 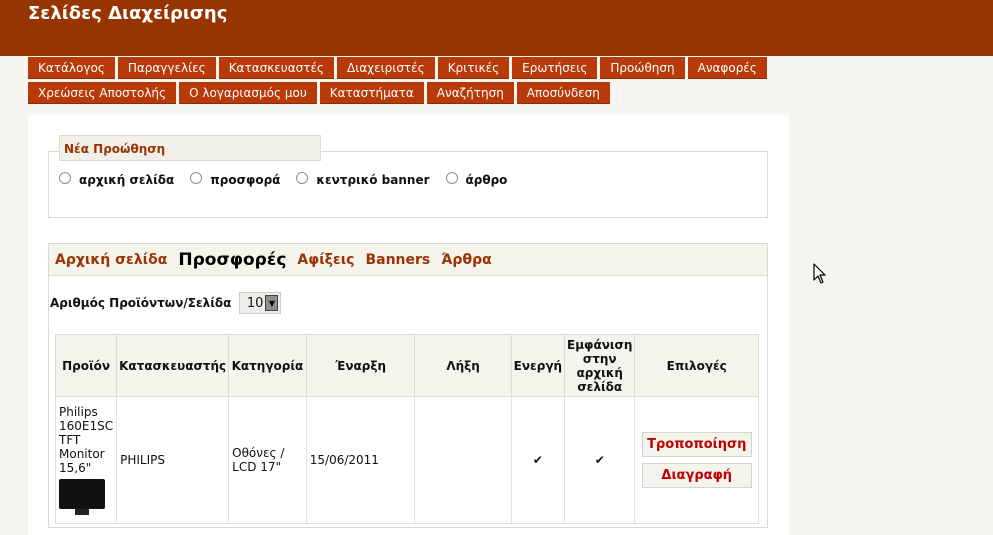 What do you see at coordinates (555, 68) in the screenshot?
I see `nav-item-questions: Ερωτήσεις` at bounding box center [555, 68].